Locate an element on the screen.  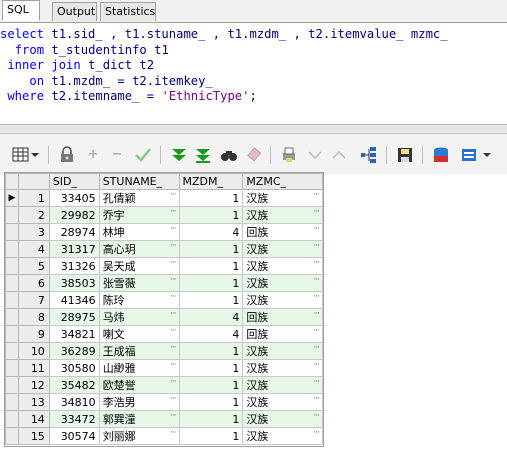
cell-sid: 28975 is located at coordinates (74, 317).